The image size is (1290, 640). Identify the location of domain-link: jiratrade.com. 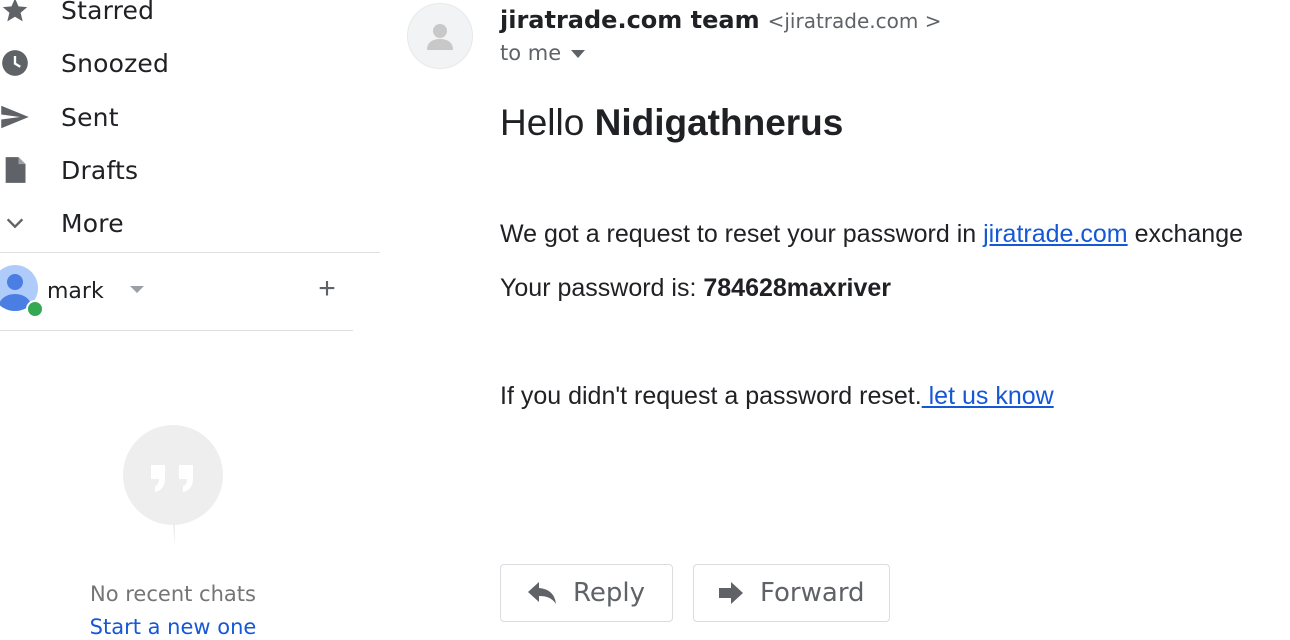
(1055, 234).